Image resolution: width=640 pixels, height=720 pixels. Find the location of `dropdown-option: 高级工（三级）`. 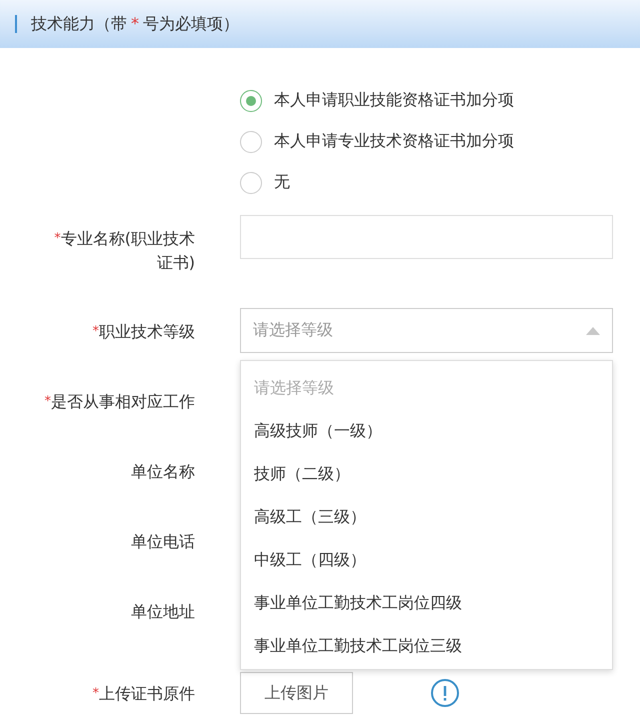

dropdown-option: 高级工（三级） is located at coordinates (426, 516).